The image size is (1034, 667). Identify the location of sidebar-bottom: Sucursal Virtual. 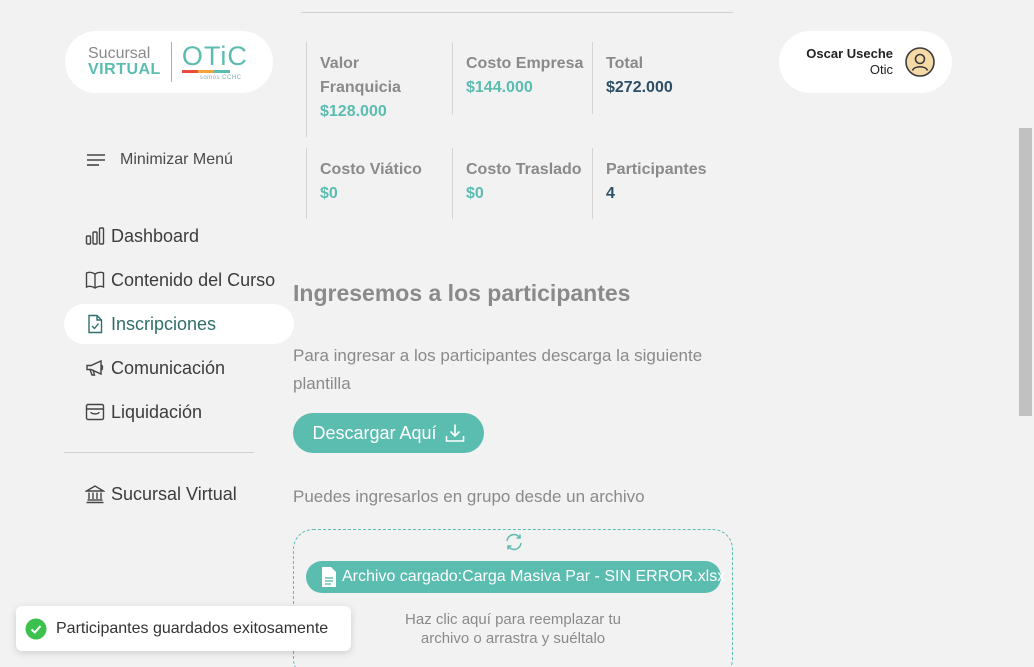
(179, 496).